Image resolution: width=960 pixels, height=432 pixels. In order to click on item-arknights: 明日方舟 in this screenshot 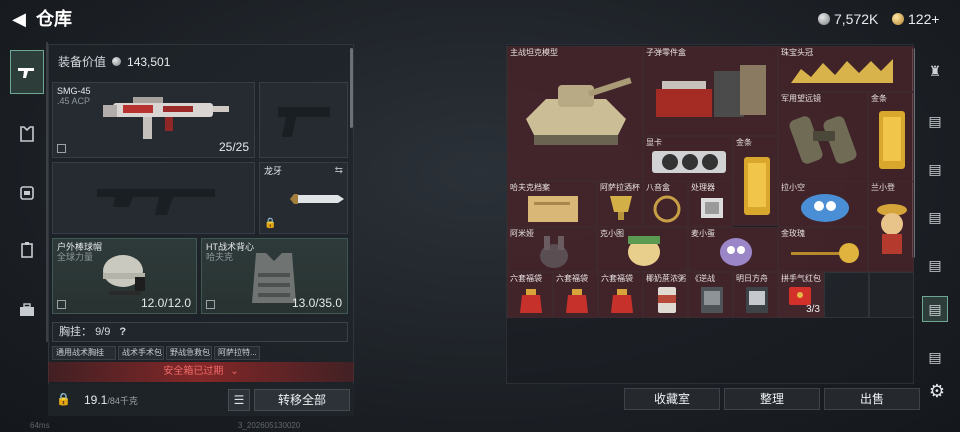, I will do `click(755, 295)`.